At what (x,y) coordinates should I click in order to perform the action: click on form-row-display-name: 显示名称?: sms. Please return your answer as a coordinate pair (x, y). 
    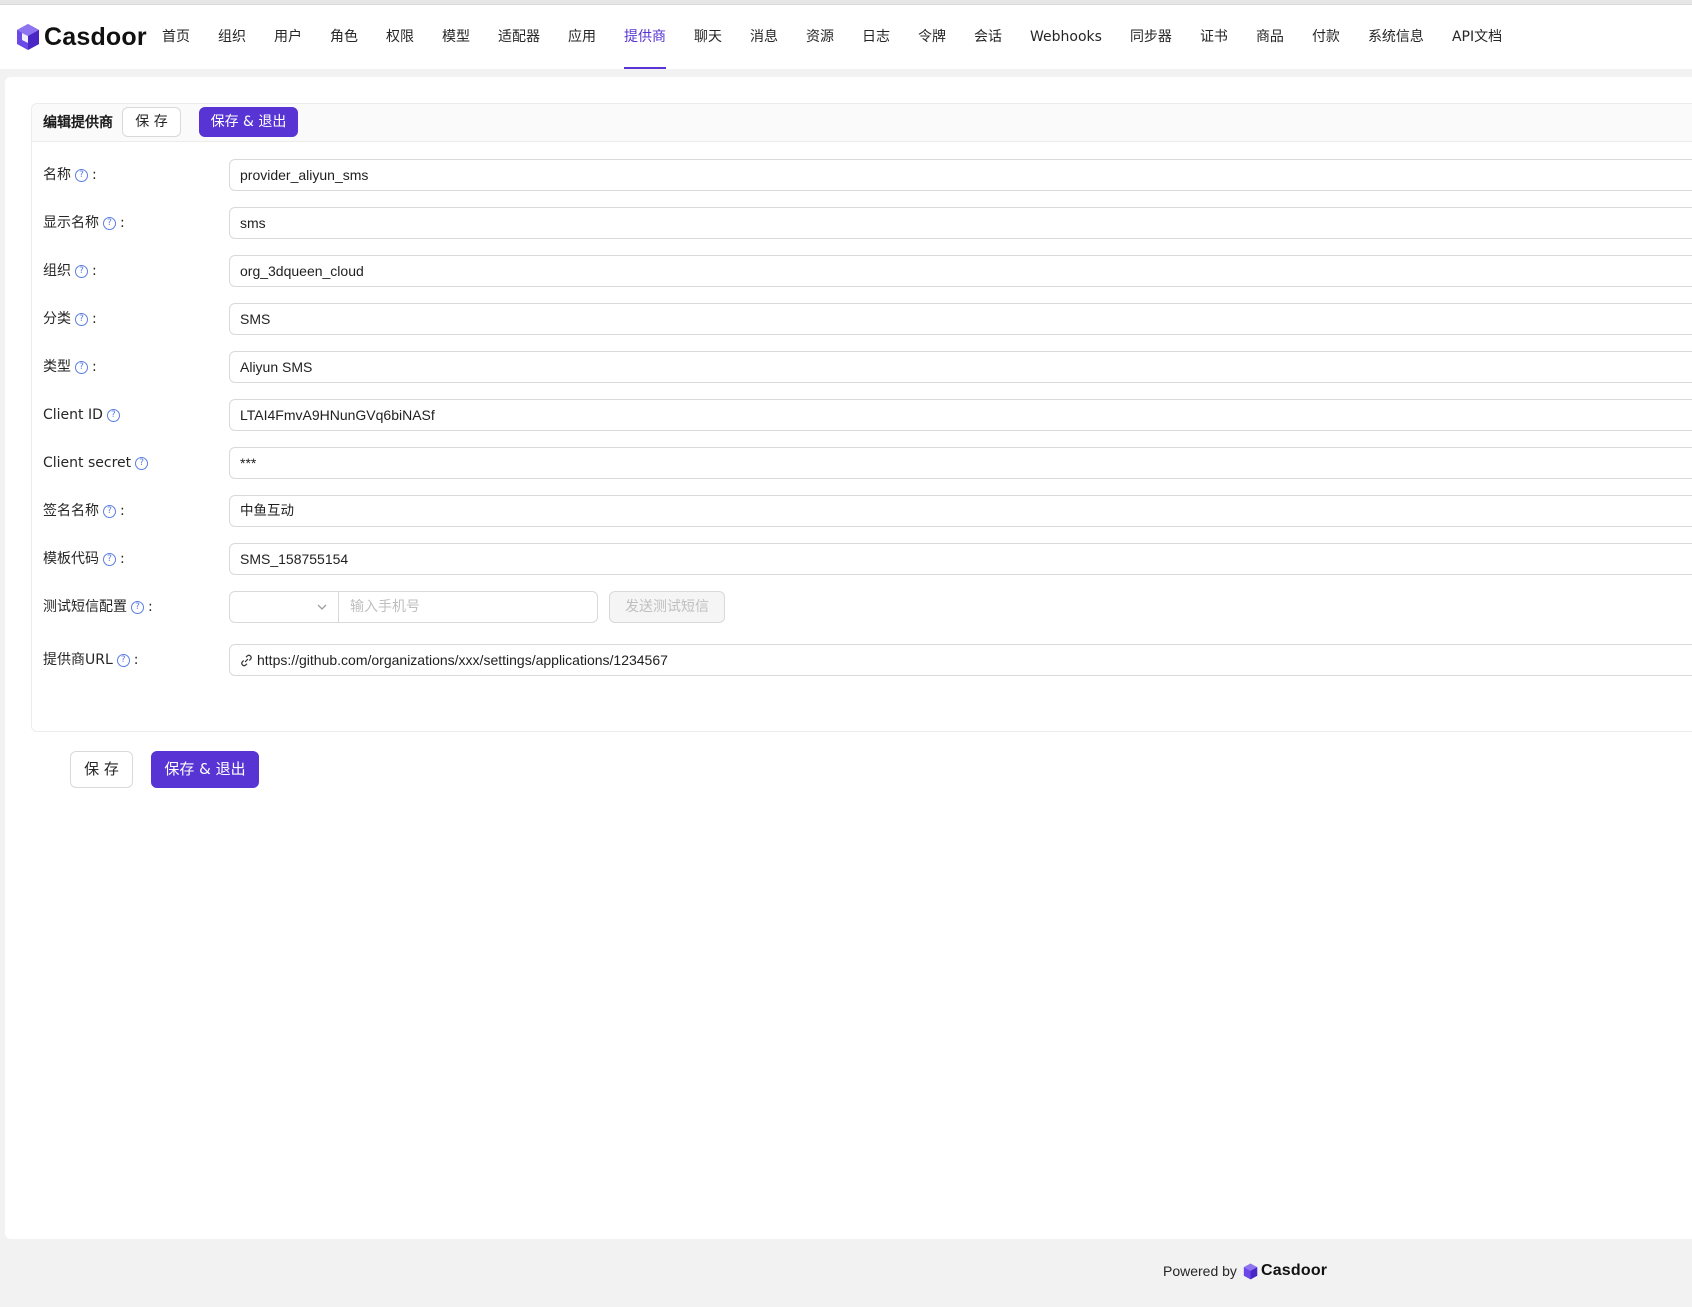
    Looking at the image, I should click on (862, 223).